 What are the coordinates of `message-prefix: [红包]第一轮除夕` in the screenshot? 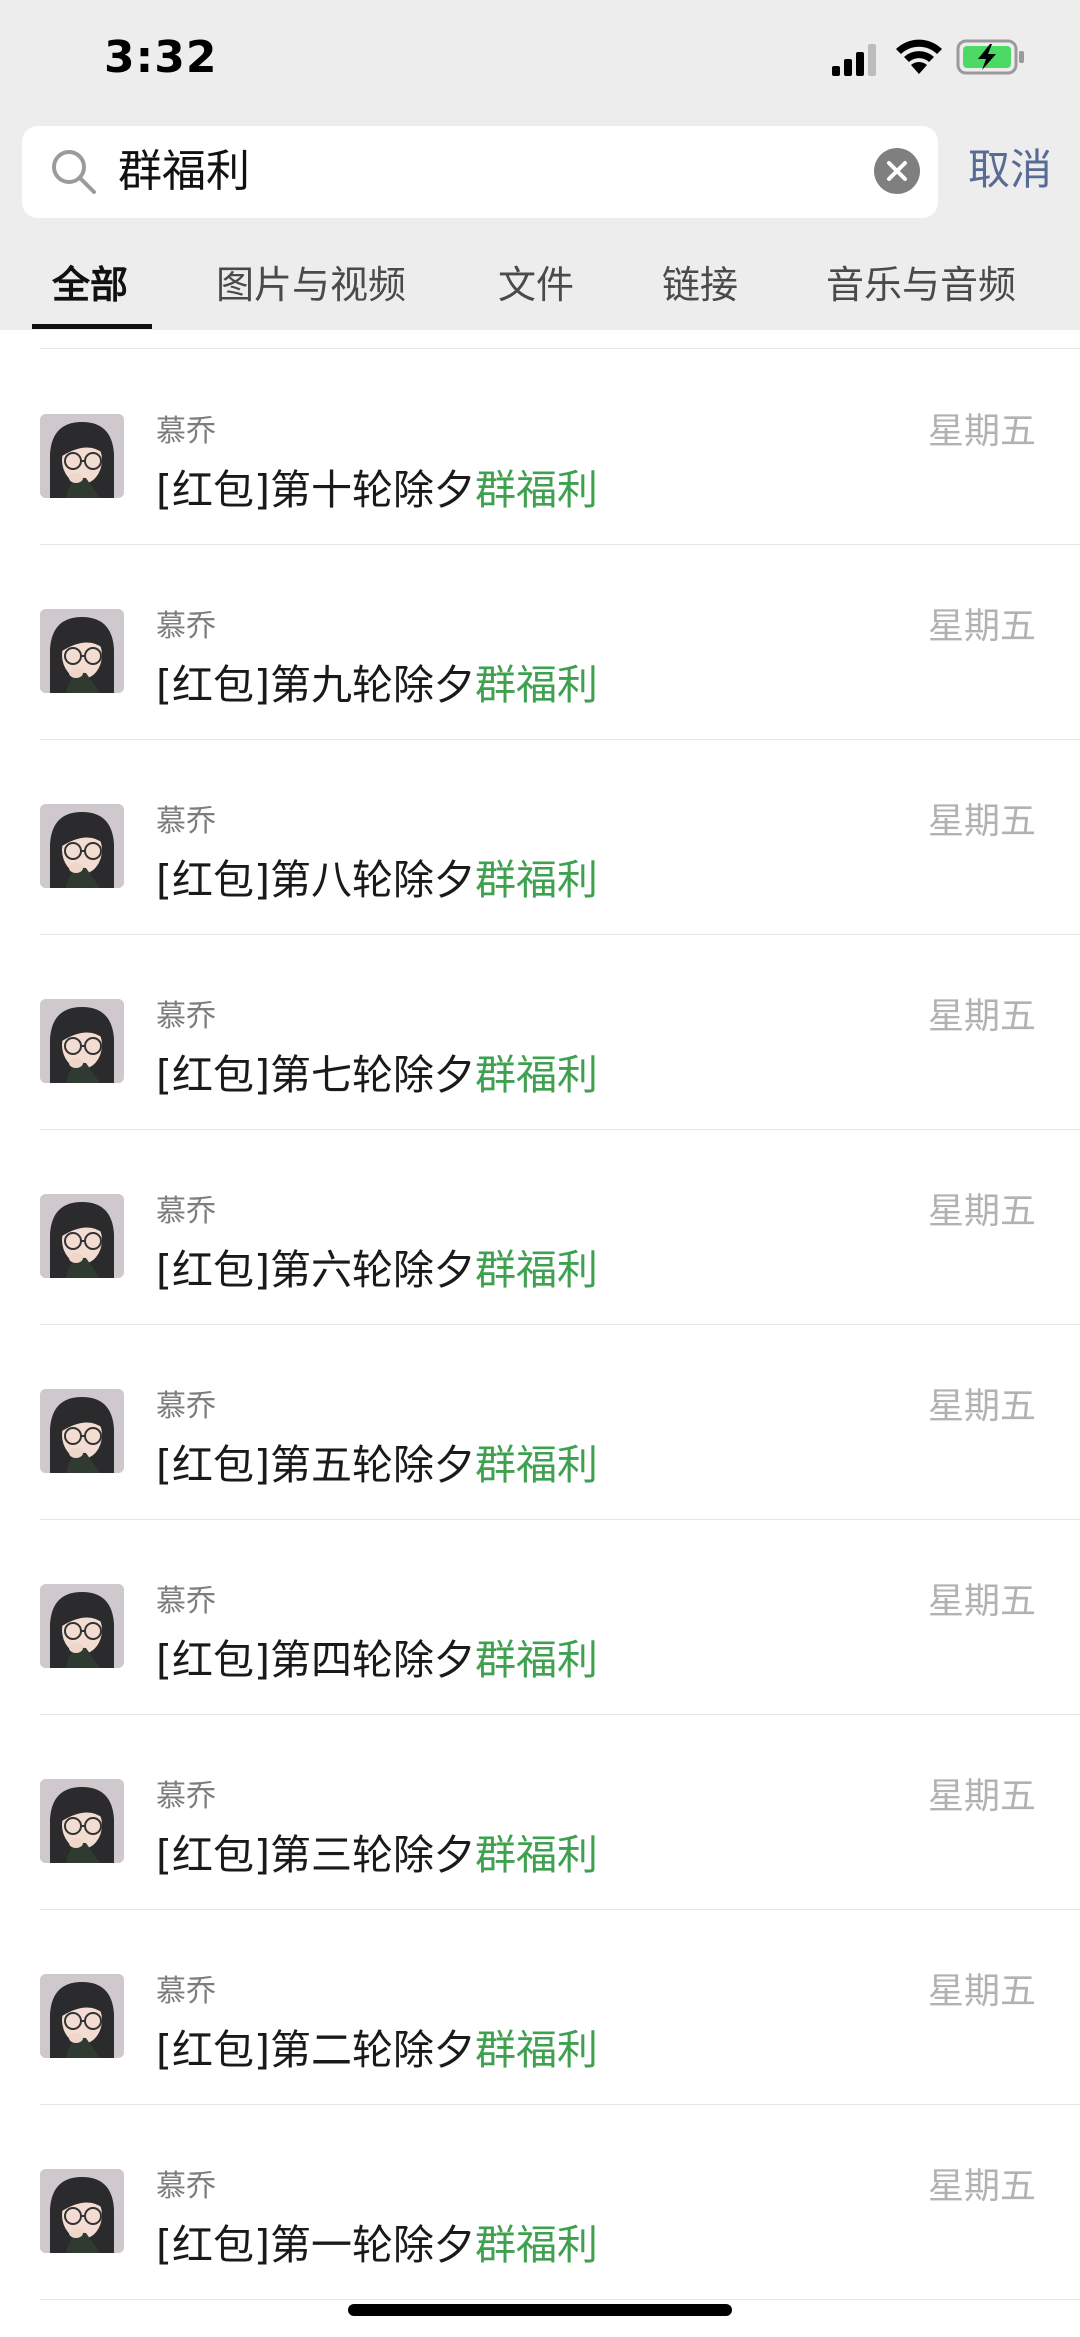 It's located at (315, 2245).